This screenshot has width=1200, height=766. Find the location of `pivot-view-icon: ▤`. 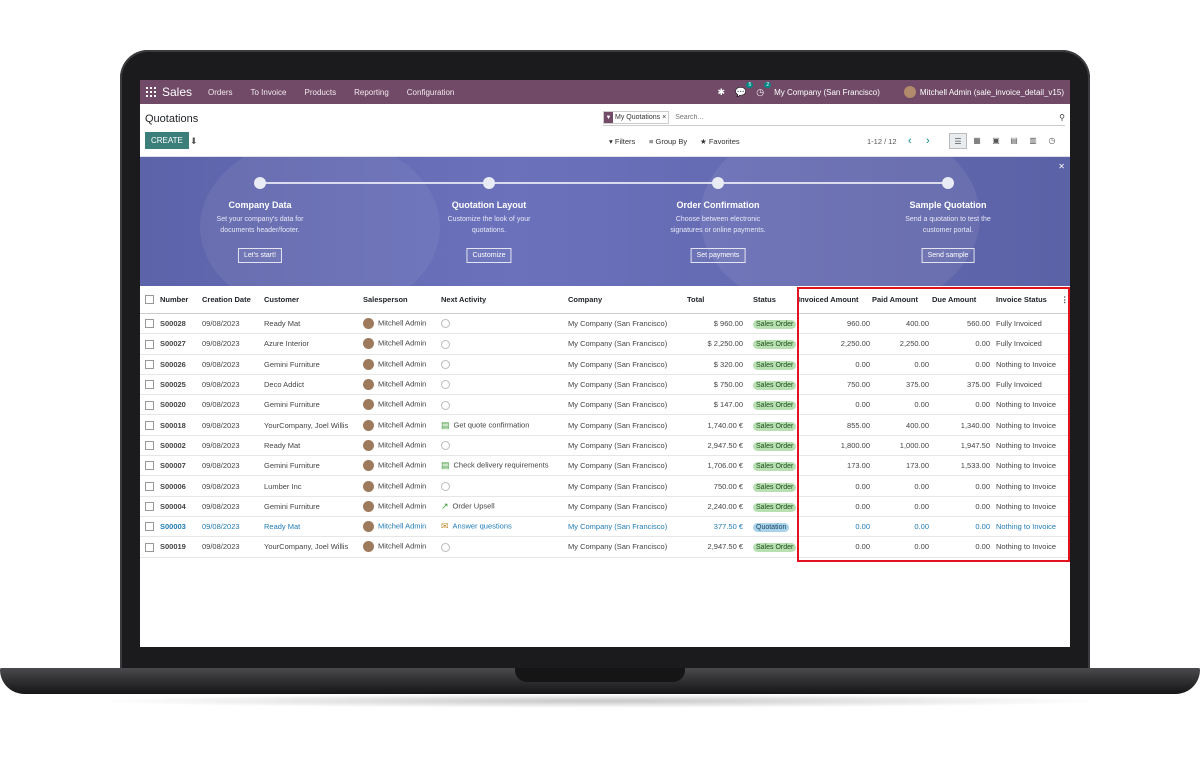

pivot-view-icon: ▤ is located at coordinates (1014, 140).